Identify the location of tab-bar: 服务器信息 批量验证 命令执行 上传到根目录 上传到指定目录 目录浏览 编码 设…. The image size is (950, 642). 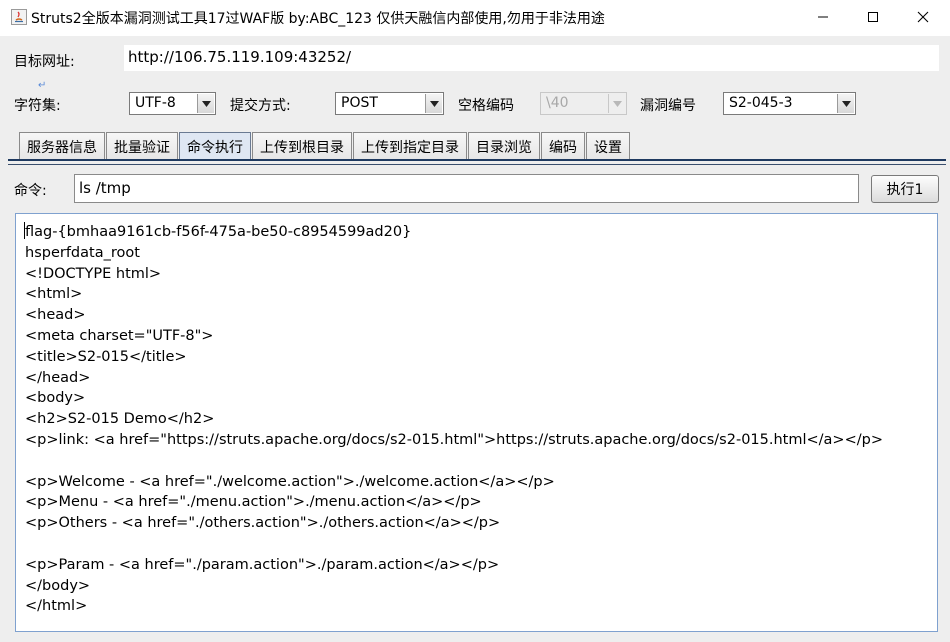
(325, 145).